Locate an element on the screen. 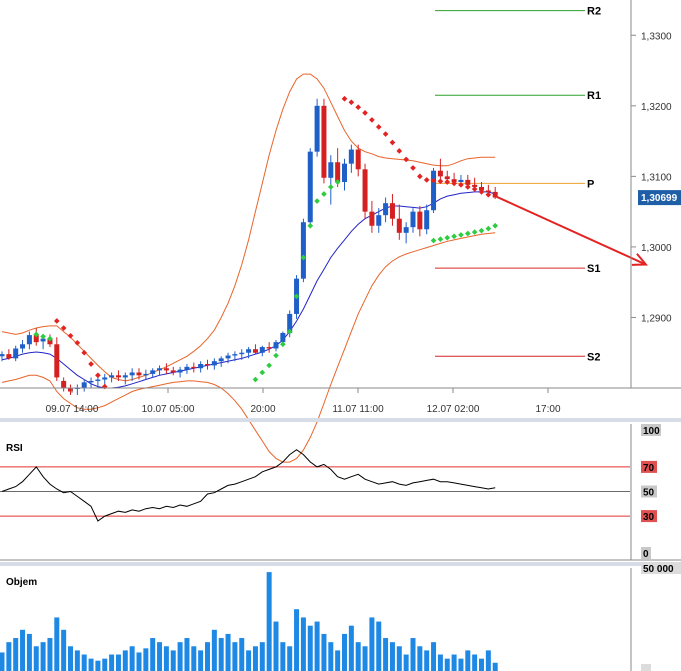  rsi-scale-label-0: 0 is located at coordinates (646, 554).